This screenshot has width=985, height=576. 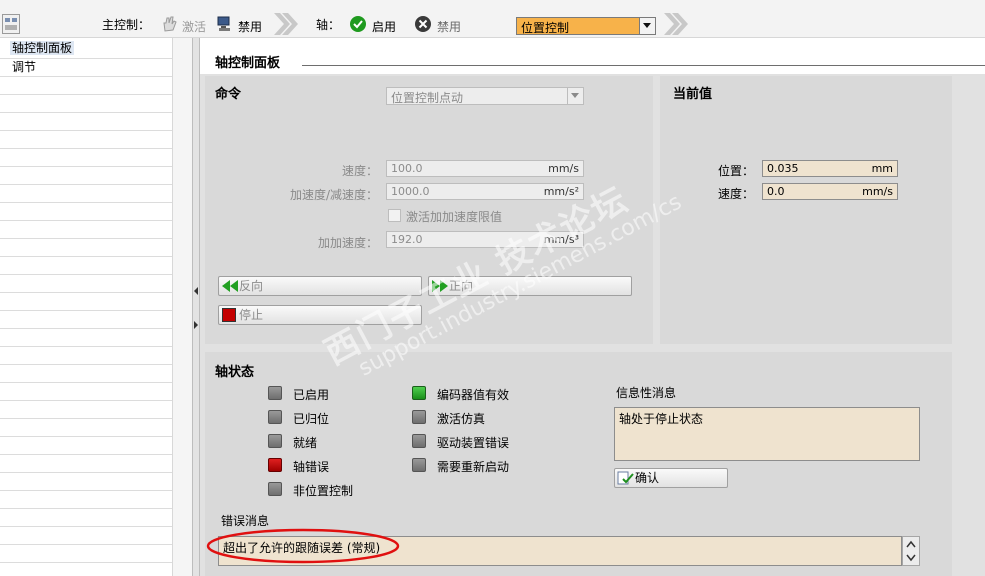 What do you see at coordinates (561, 191) in the screenshot?
I see `accel-unit: mm/s²` at bounding box center [561, 191].